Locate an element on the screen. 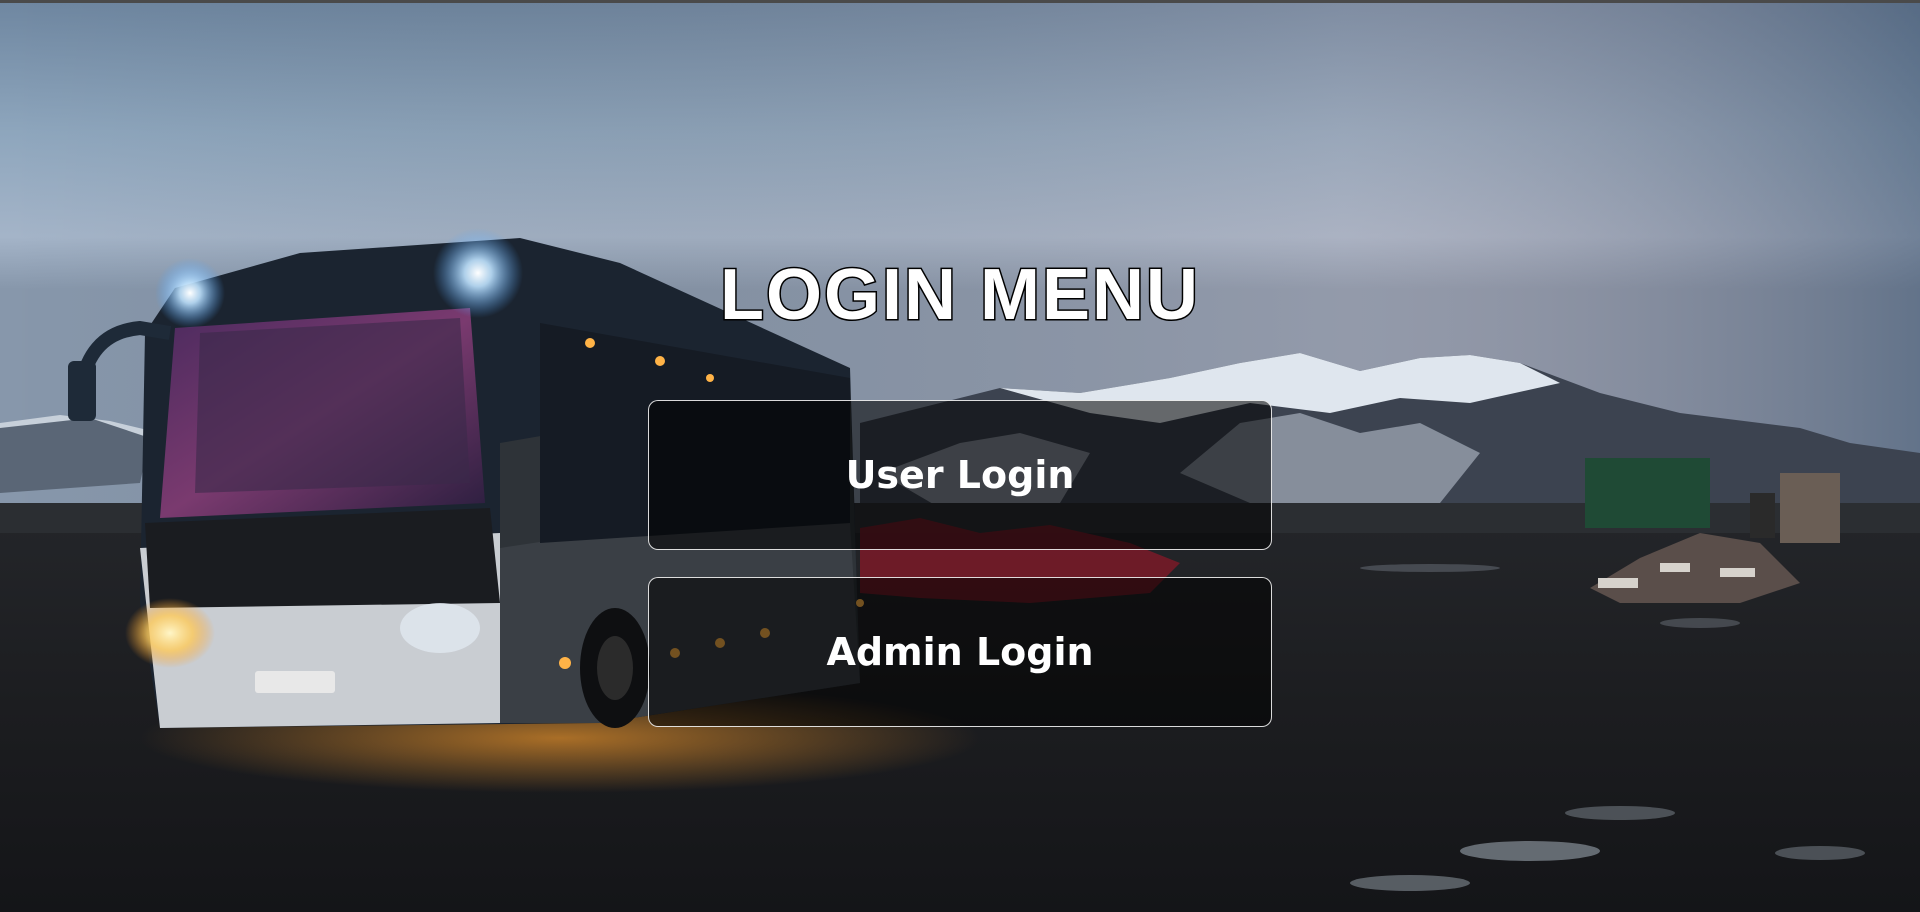  user-login-button: User Login is located at coordinates (960, 475).